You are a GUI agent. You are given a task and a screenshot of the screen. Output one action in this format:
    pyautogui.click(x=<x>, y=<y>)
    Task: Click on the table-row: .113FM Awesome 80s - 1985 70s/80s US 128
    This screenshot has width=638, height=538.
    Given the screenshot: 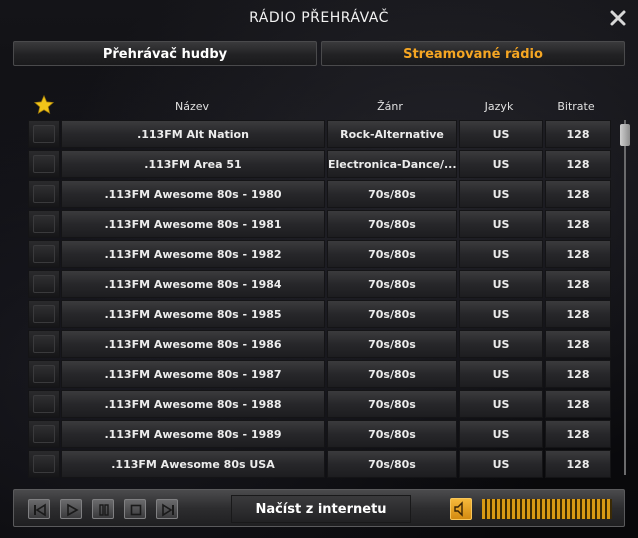 What is the action you would take?
    pyautogui.click(x=320, y=314)
    